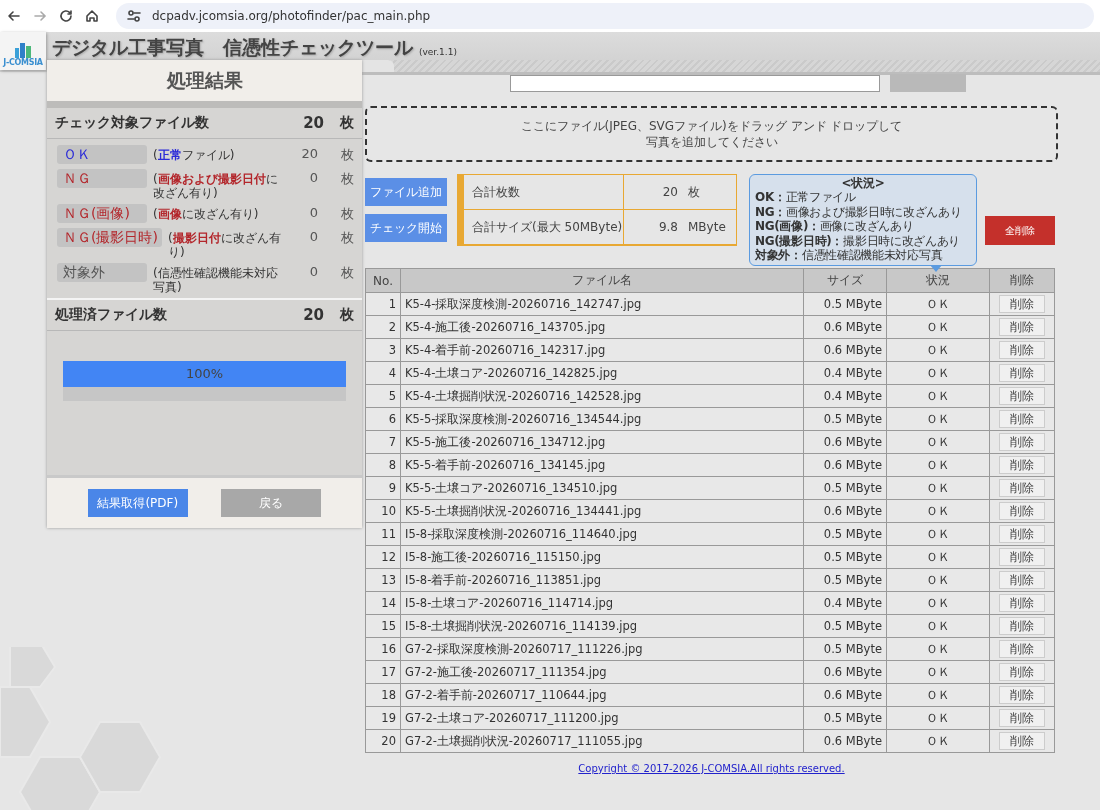 The width and height of the screenshot is (1100, 810). Describe the element at coordinates (711, 768) in the screenshot. I see `copyright-link: Copyright © 2017-2026 J-COMSIA.All rights reserved.` at that location.